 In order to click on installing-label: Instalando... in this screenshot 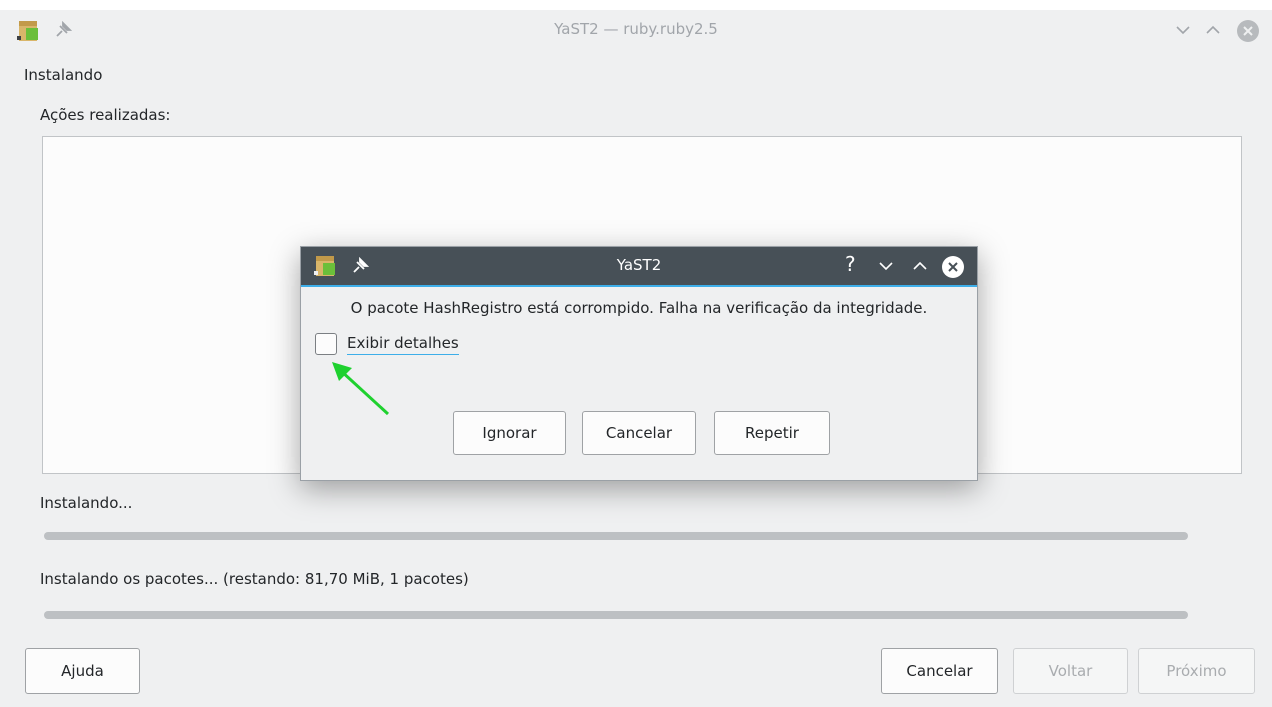, I will do `click(86, 503)`.